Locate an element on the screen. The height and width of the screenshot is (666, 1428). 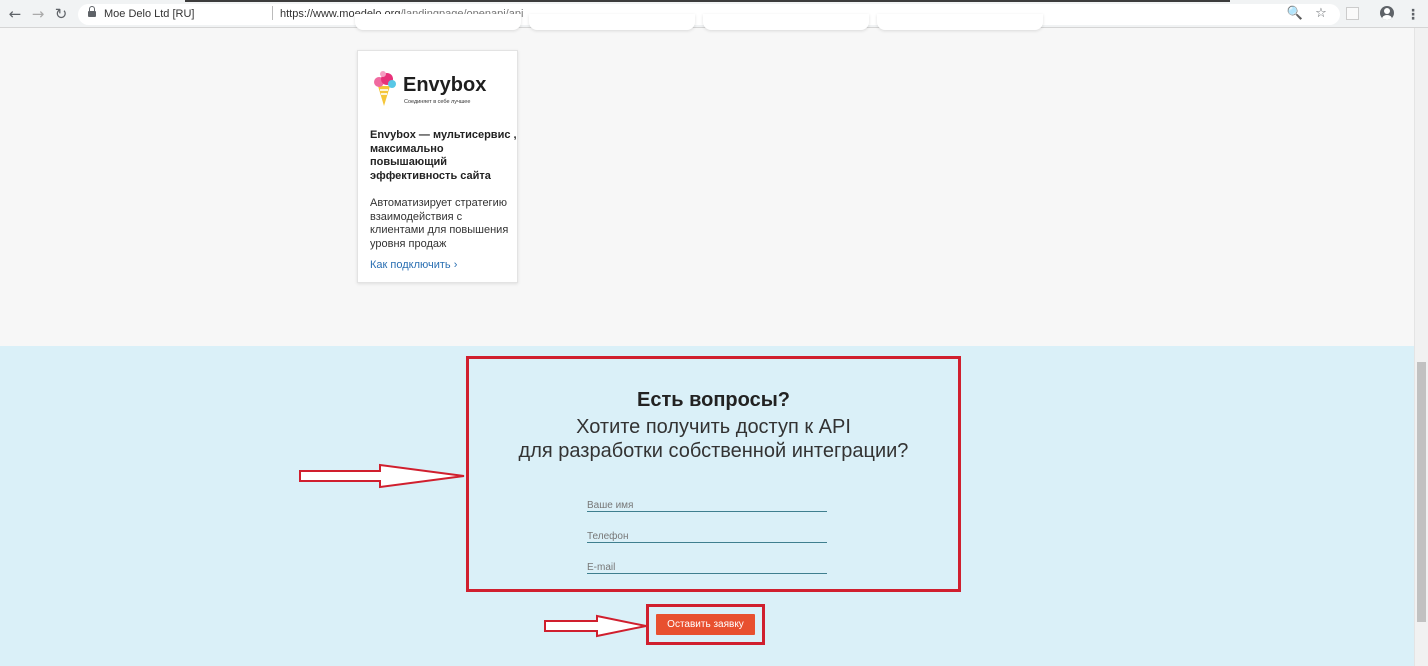
phone-field is located at coordinates (707, 535).